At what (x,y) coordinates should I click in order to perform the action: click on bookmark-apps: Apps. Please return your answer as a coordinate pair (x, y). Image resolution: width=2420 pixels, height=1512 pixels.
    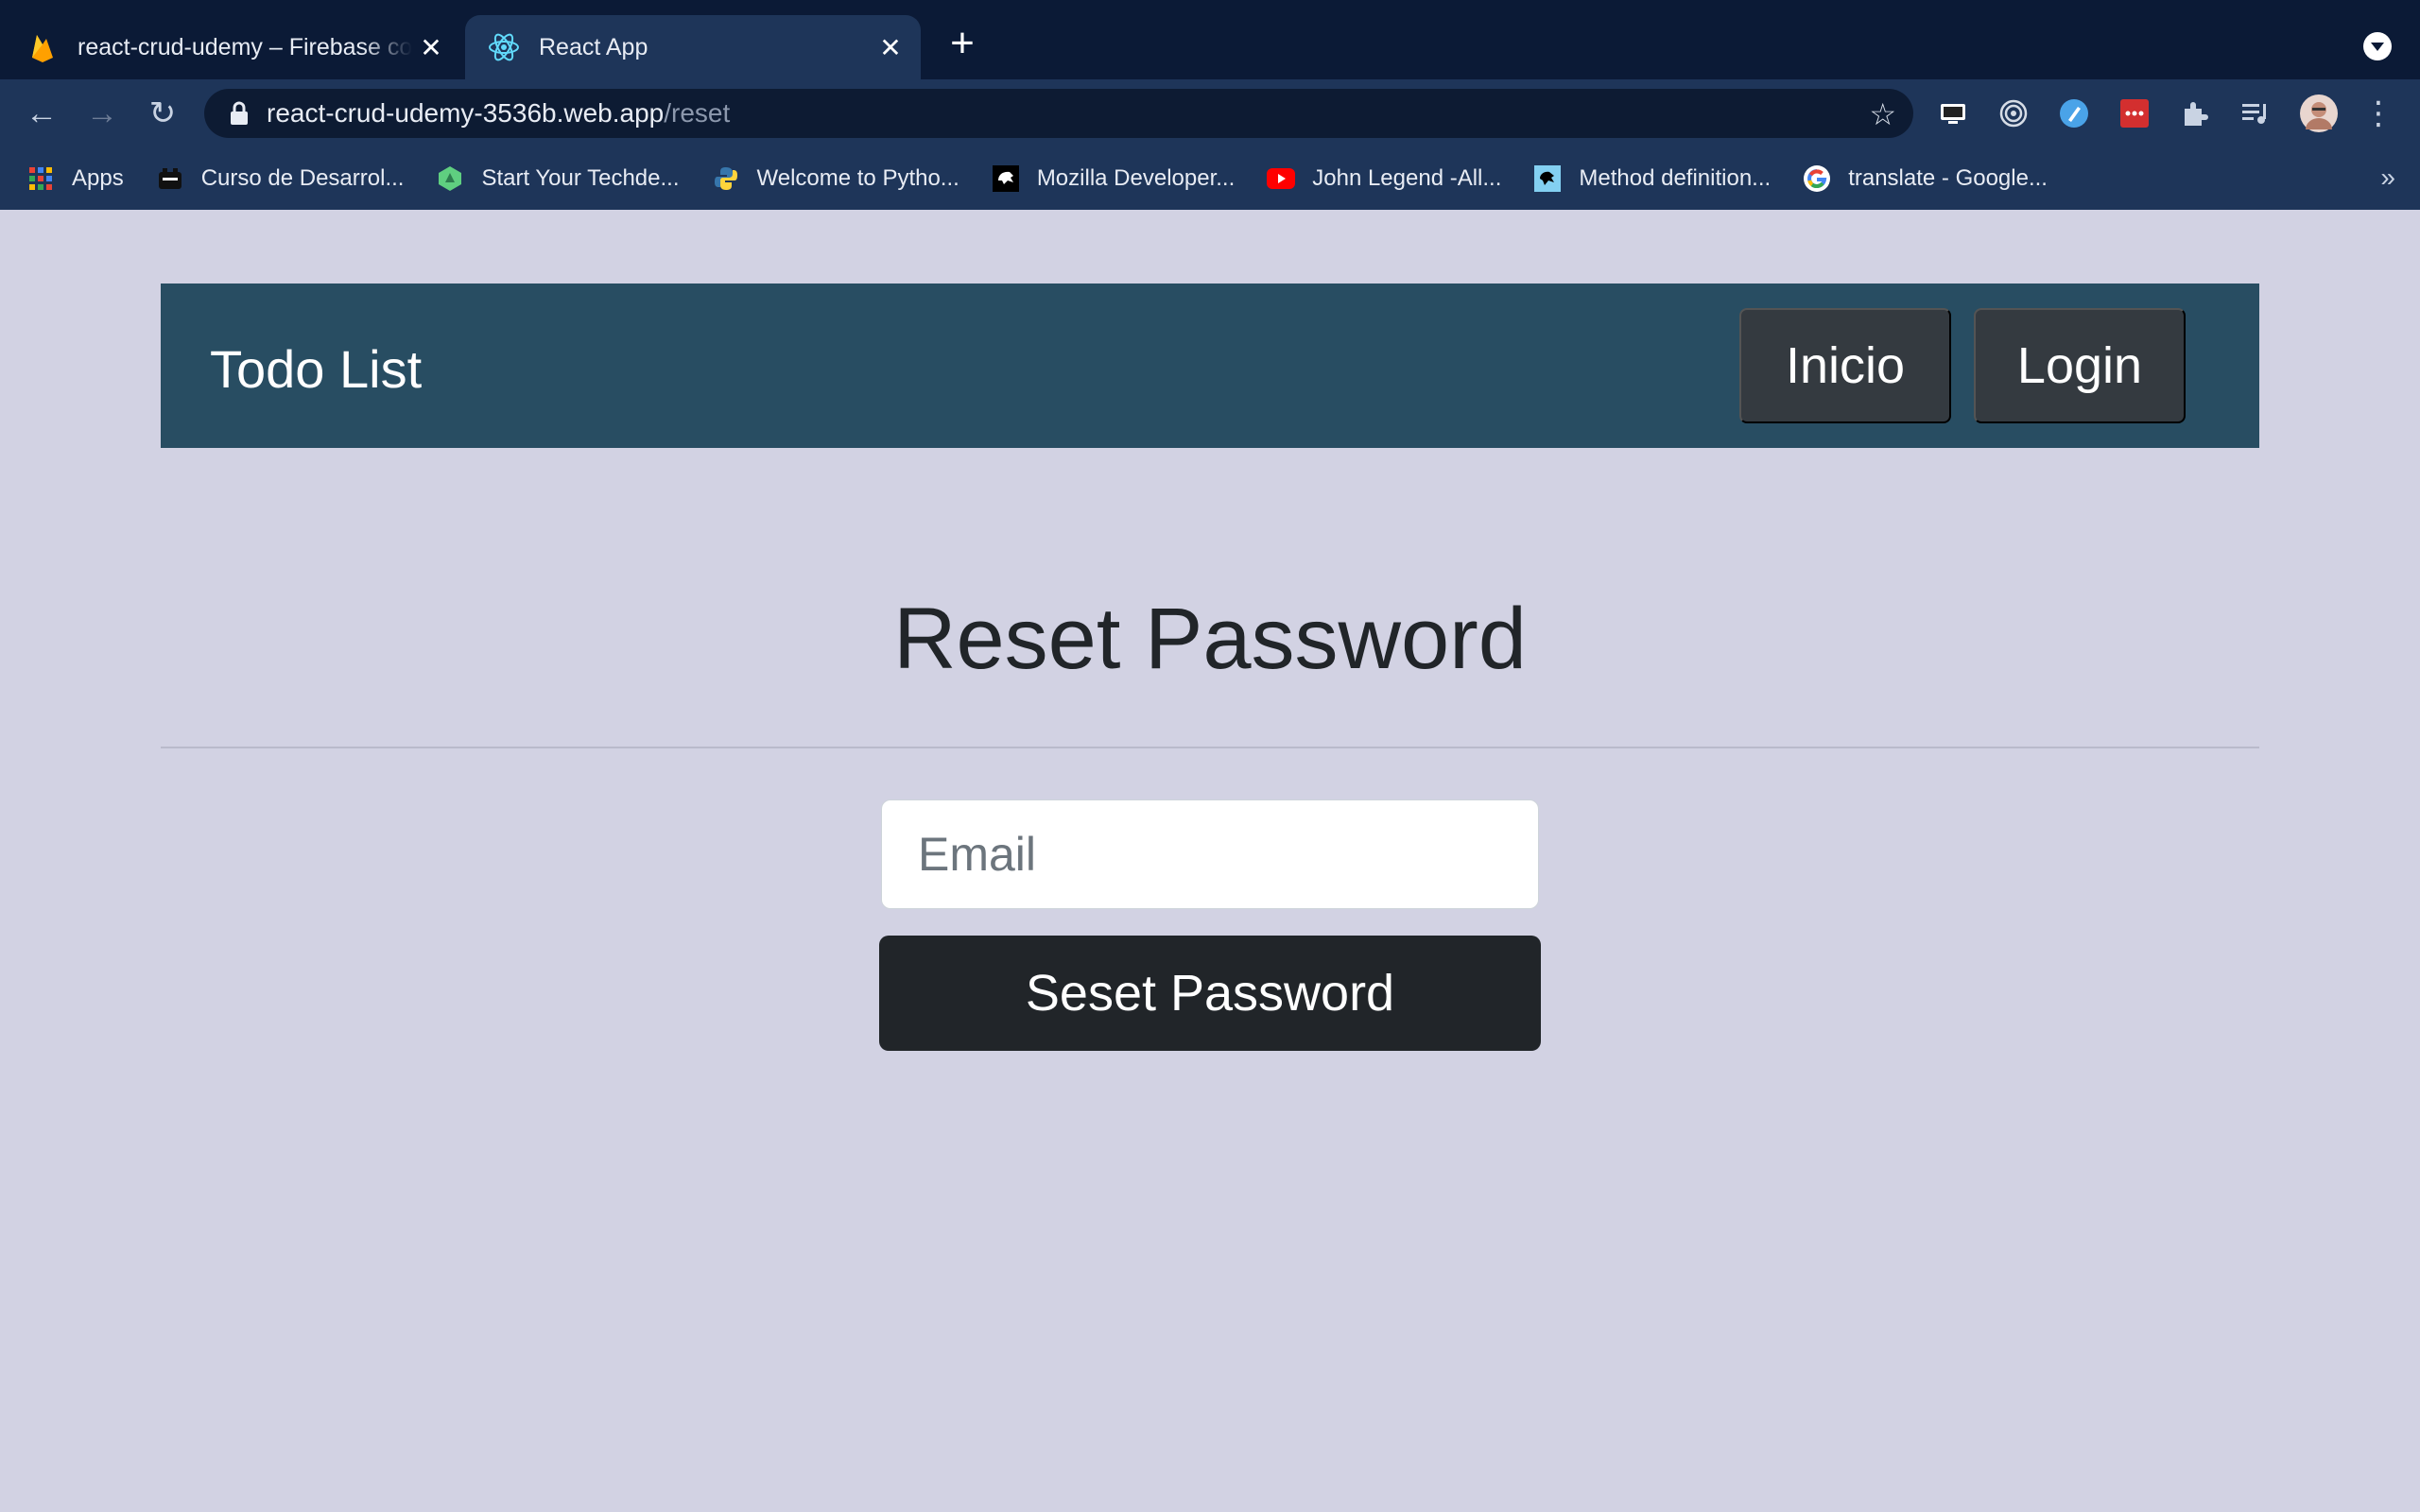
    Looking at the image, I should click on (75, 178).